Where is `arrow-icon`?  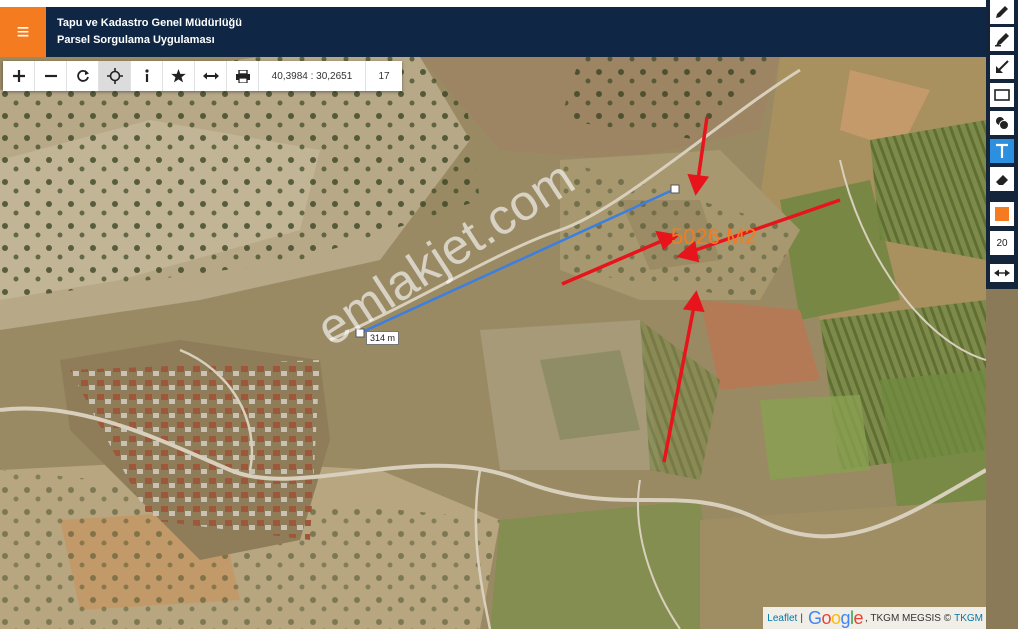 arrow-icon is located at coordinates (1002, 66).